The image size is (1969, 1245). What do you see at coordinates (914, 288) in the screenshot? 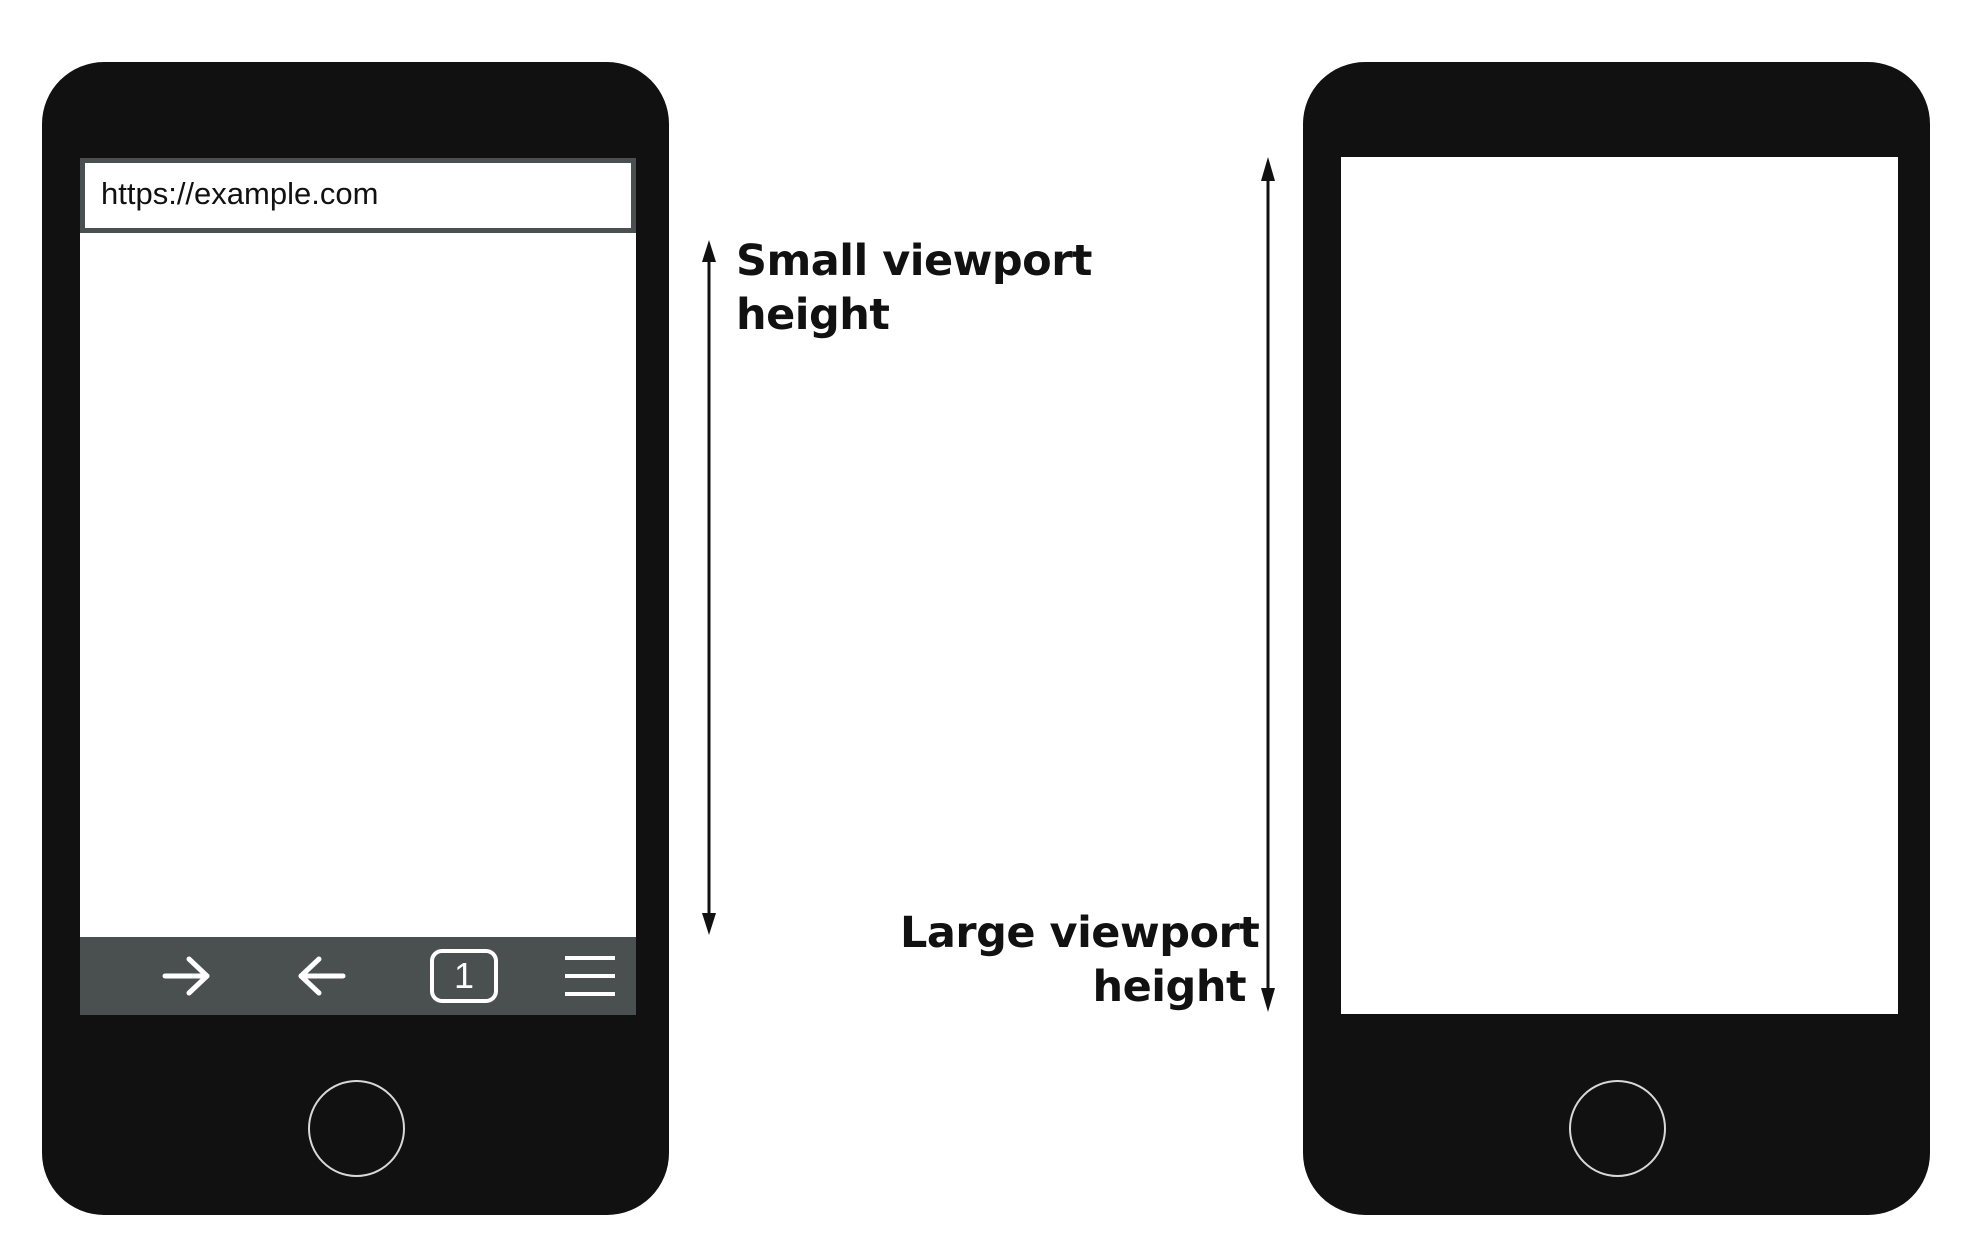
I see `small-viewport-height-label: Small viewport height` at bounding box center [914, 288].